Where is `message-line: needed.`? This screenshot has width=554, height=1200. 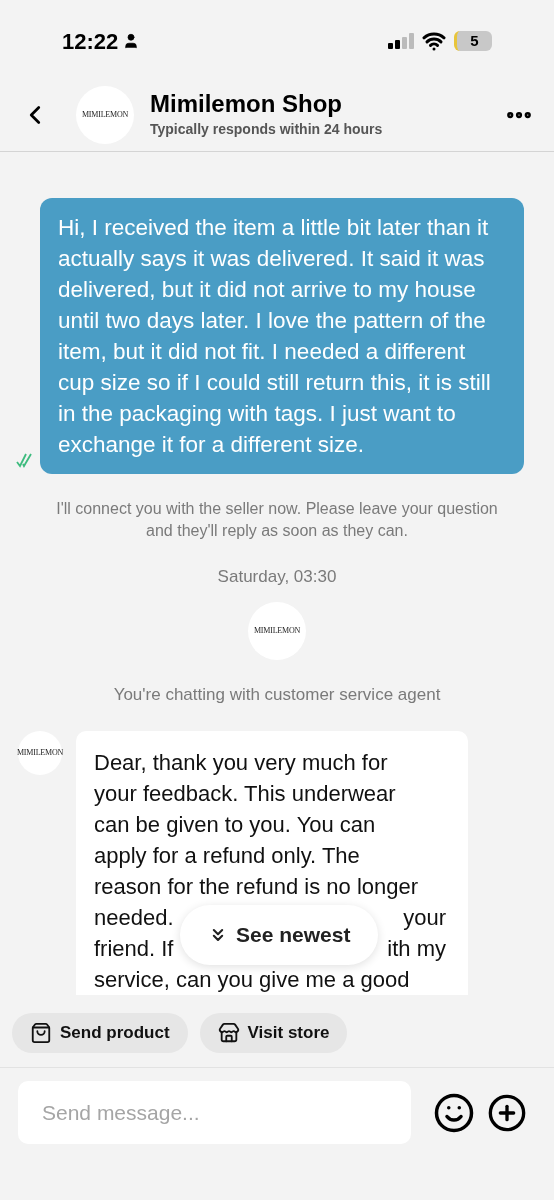
message-line: needed. is located at coordinates (134, 918).